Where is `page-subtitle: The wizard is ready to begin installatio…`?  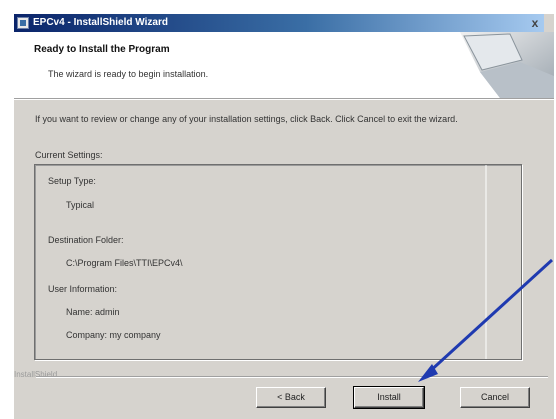
page-subtitle: The wizard is ready to begin installatio… is located at coordinates (128, 74).